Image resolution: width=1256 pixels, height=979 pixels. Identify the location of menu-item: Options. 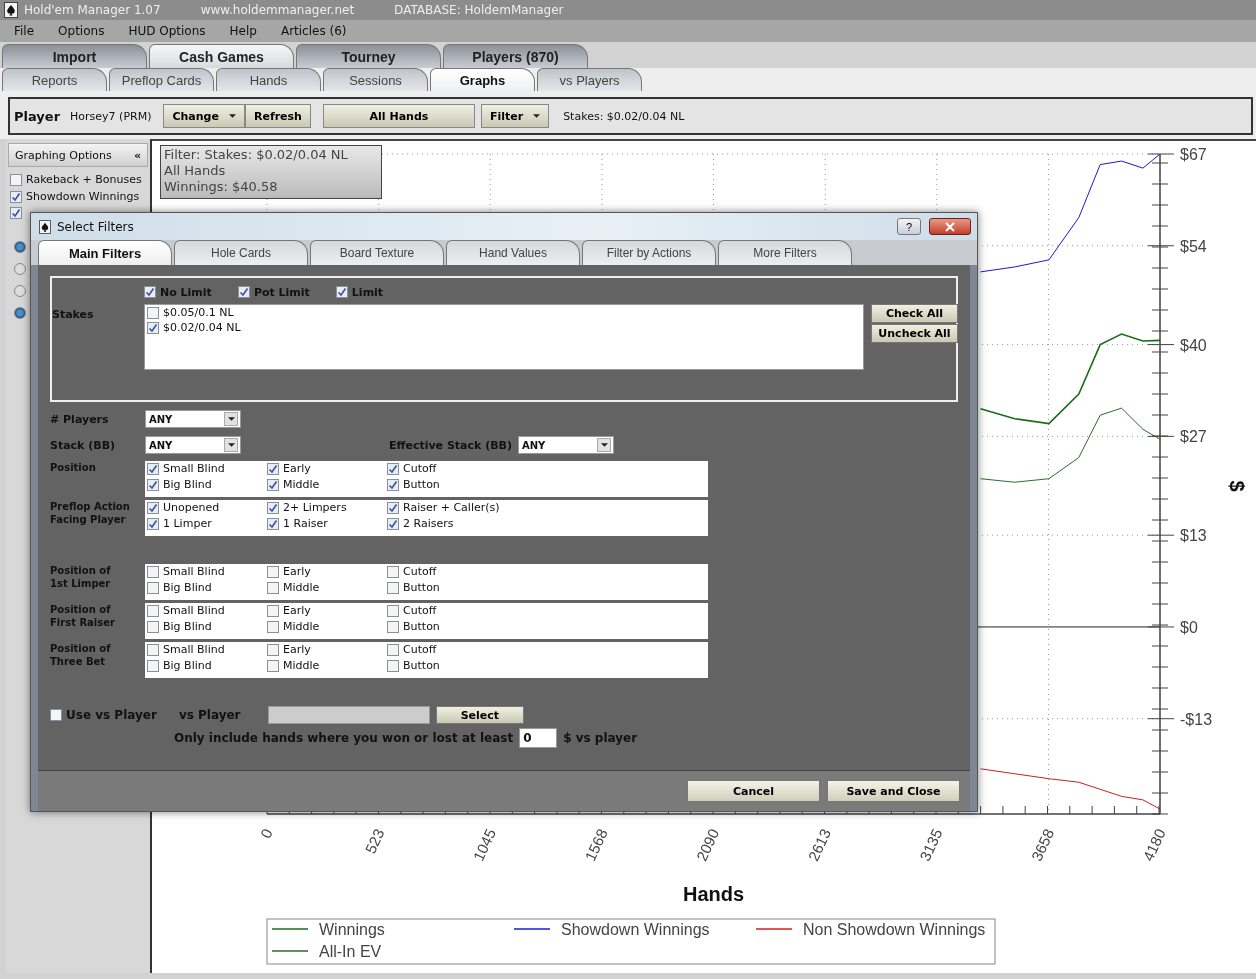
(81, 31).